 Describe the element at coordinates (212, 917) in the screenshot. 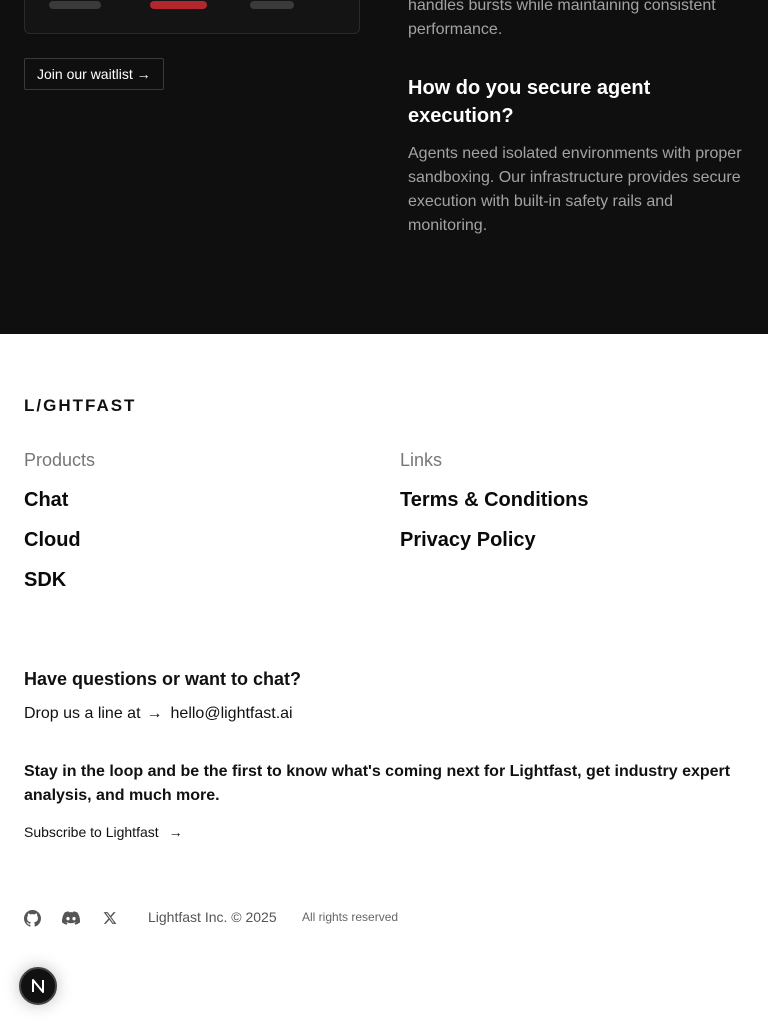

I see `copyright-text: Lightfast Inc. © 2025` at that location.